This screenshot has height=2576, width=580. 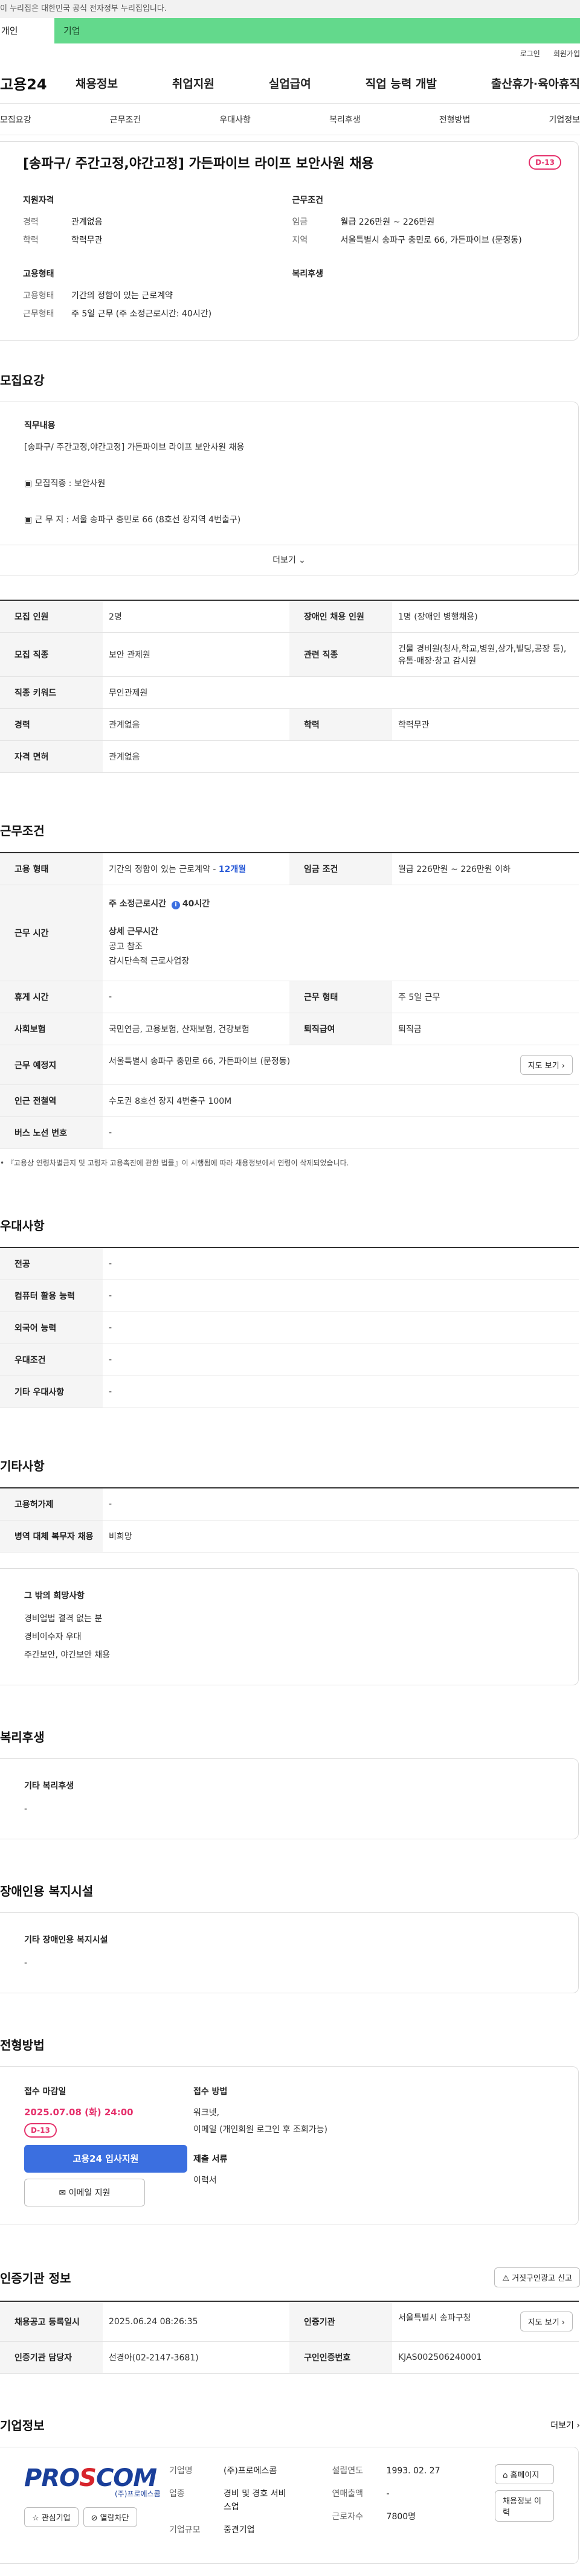 I want to click on login-link: 로그인, so click(x=530, y=53).